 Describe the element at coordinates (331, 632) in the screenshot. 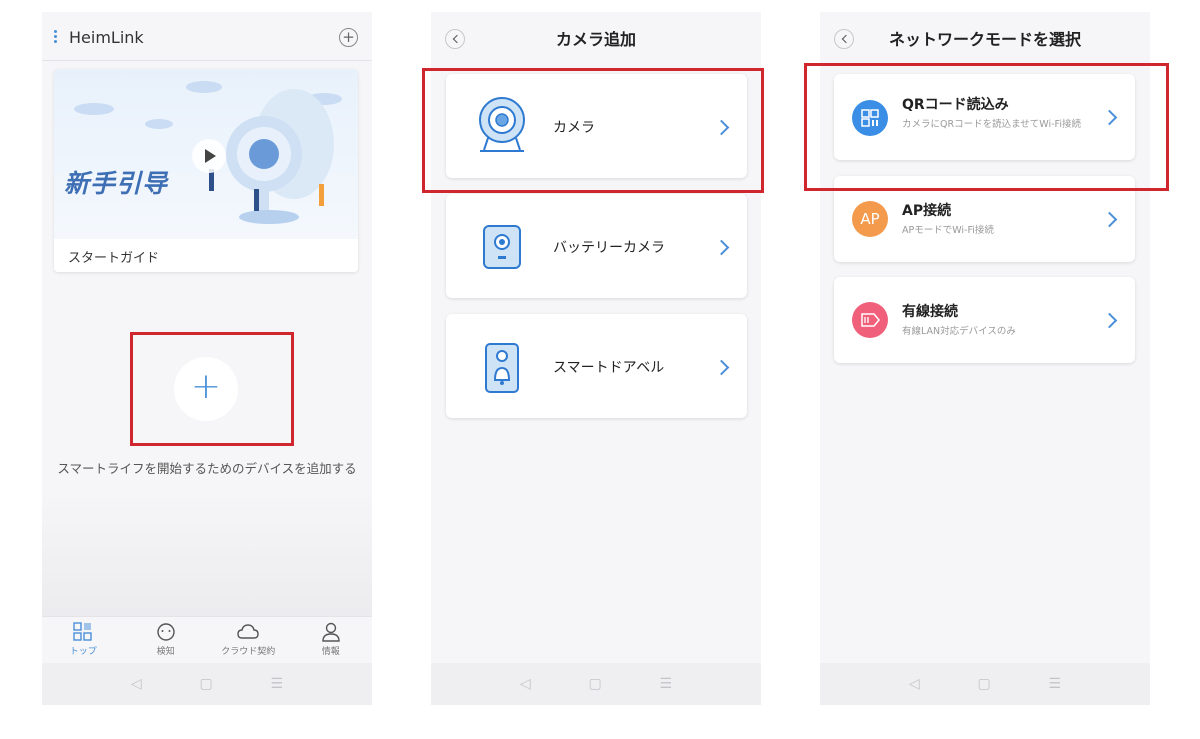

I see `person-icon` at that location.